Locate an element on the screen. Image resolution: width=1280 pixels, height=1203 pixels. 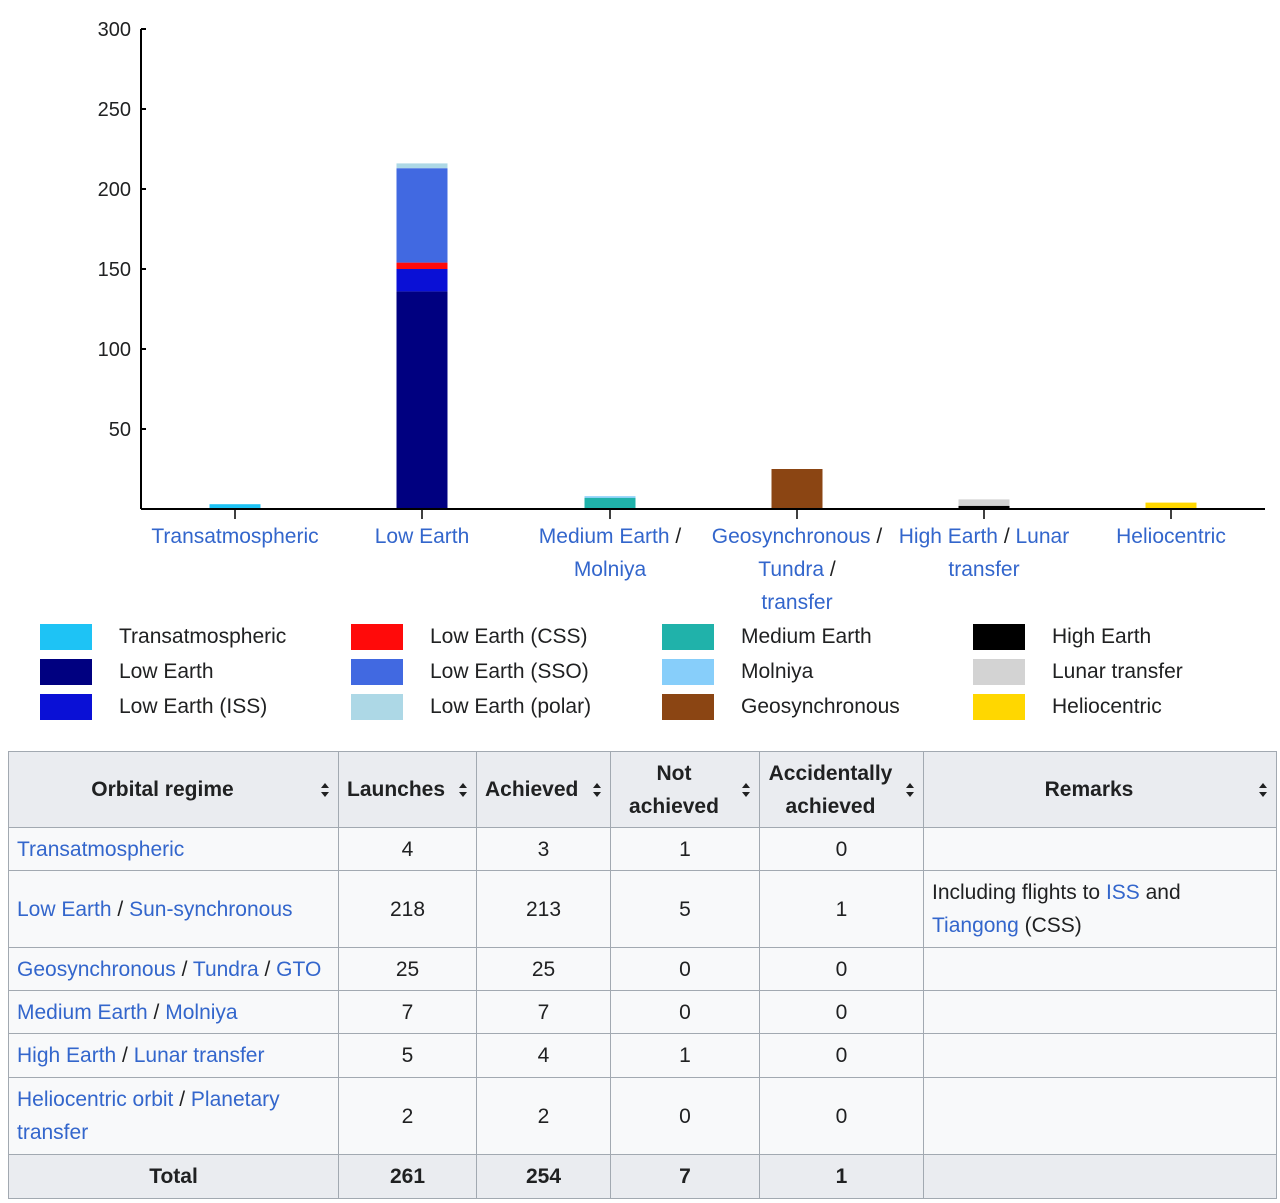
category-link: Heliocentric is located at coordinates (1171, 536).